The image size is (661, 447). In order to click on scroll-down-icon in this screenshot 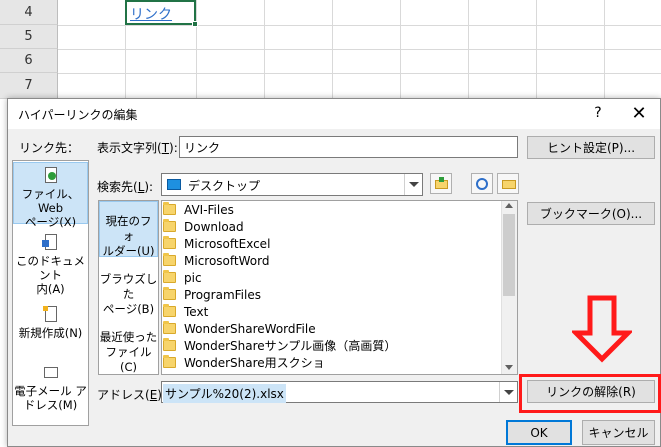, I will do `click(509, 367)`.